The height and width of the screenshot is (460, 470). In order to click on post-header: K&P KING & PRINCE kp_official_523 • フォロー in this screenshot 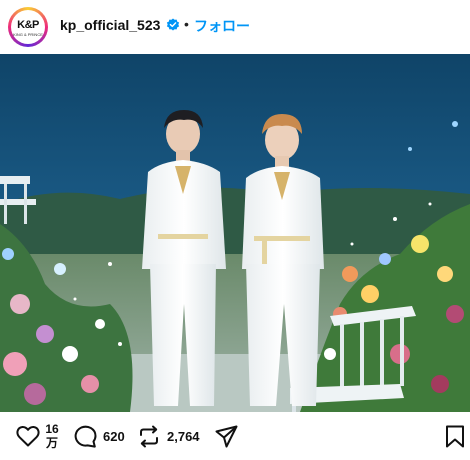, I will do `click(235, 27)`.